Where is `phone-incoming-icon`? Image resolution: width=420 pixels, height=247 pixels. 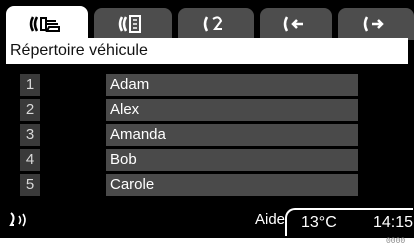
phone-incoming-icon is located at coordinates (296, 24).